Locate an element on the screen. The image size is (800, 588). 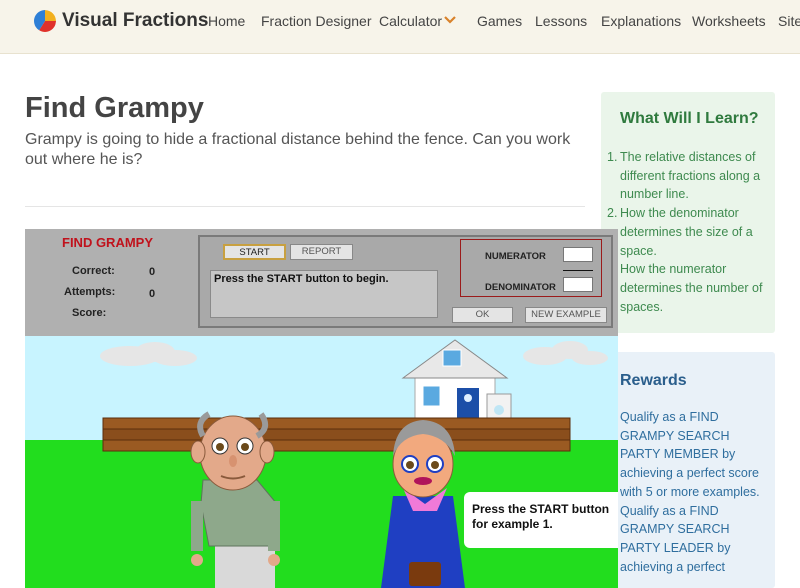
game-title: FIND GRAMPY is located at coordinates (107, 242).